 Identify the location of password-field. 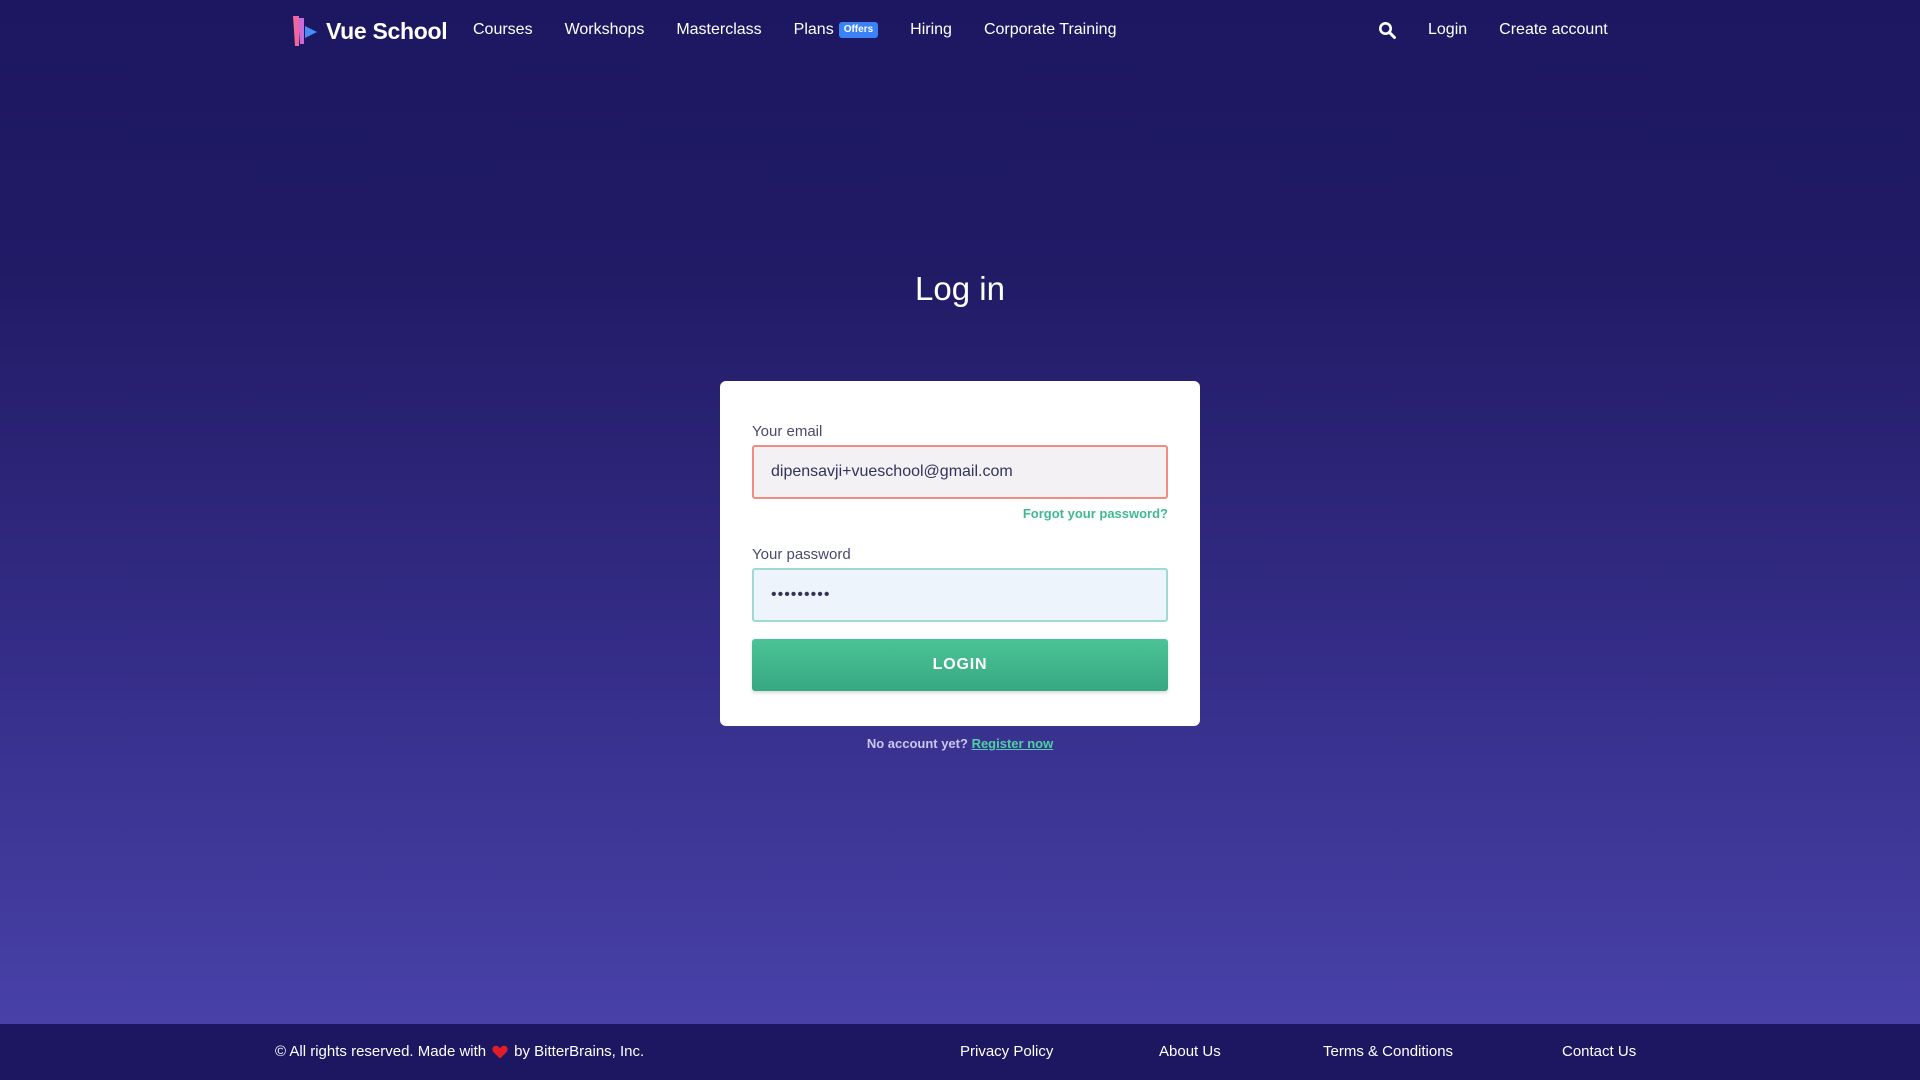
(960, 595).